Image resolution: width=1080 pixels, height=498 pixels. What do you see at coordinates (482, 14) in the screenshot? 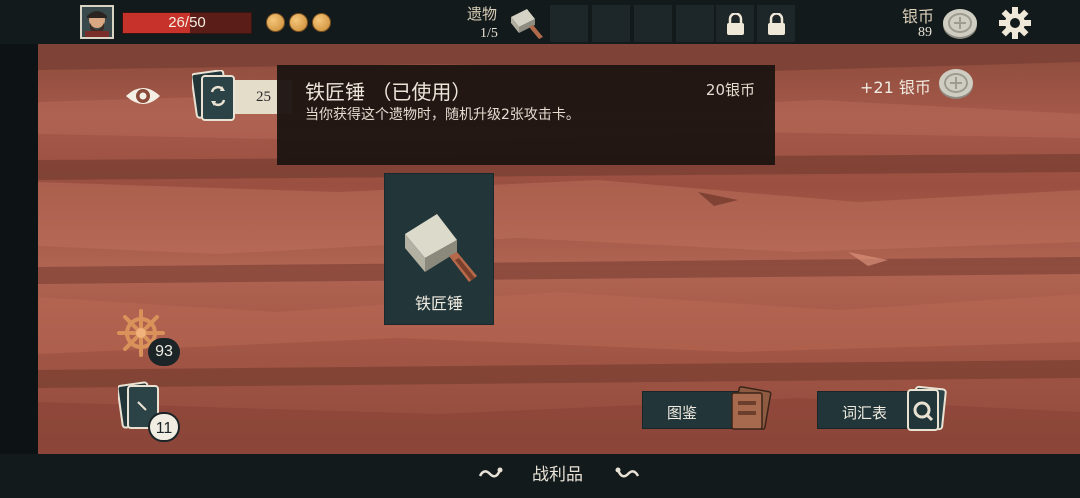
I see `relics-label: 遗物` at bounding box center [482, 14].